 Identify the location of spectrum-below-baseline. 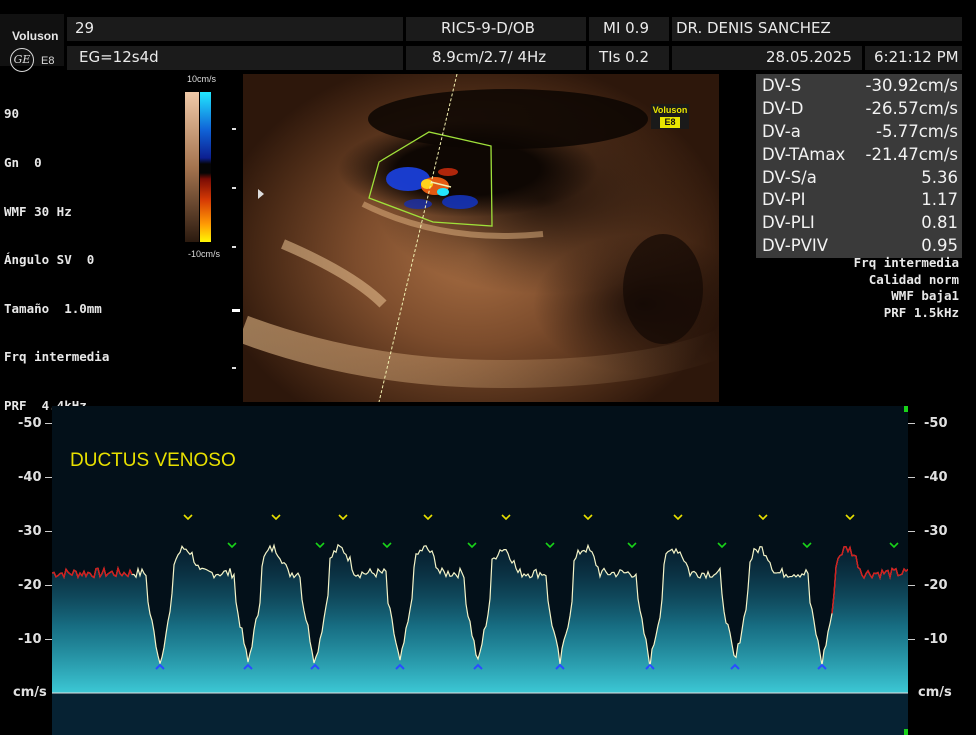
(480, 714).